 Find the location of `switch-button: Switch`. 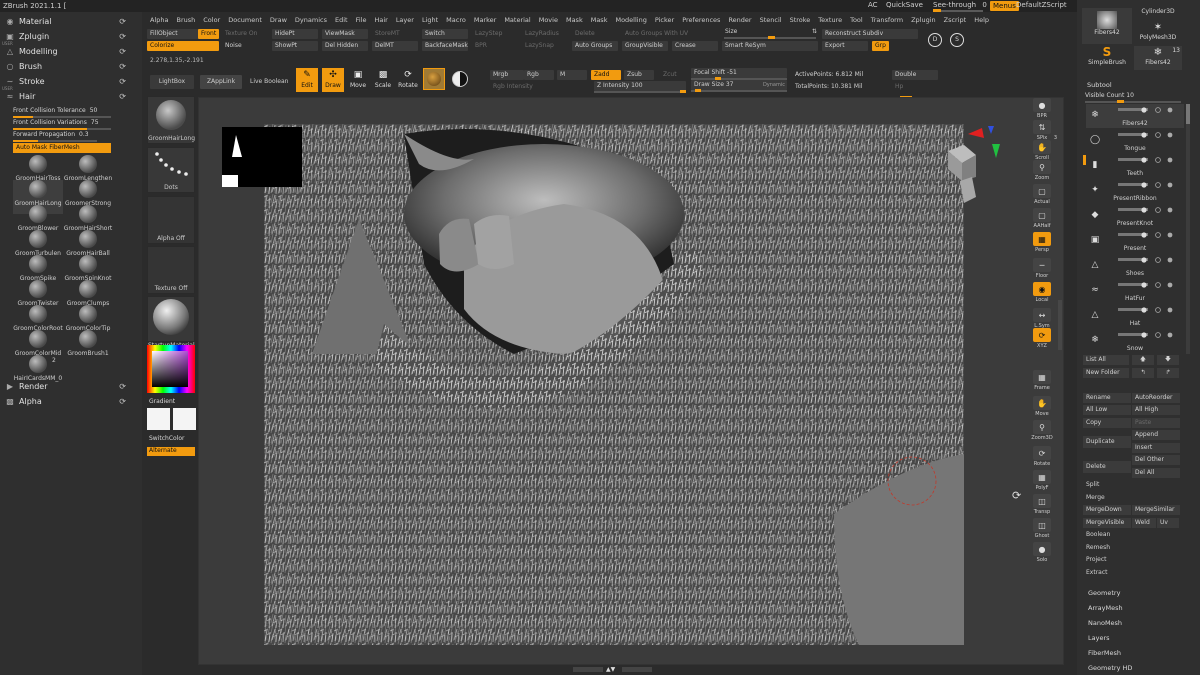

switch-button: Switch is located at coordinates (445, 34).